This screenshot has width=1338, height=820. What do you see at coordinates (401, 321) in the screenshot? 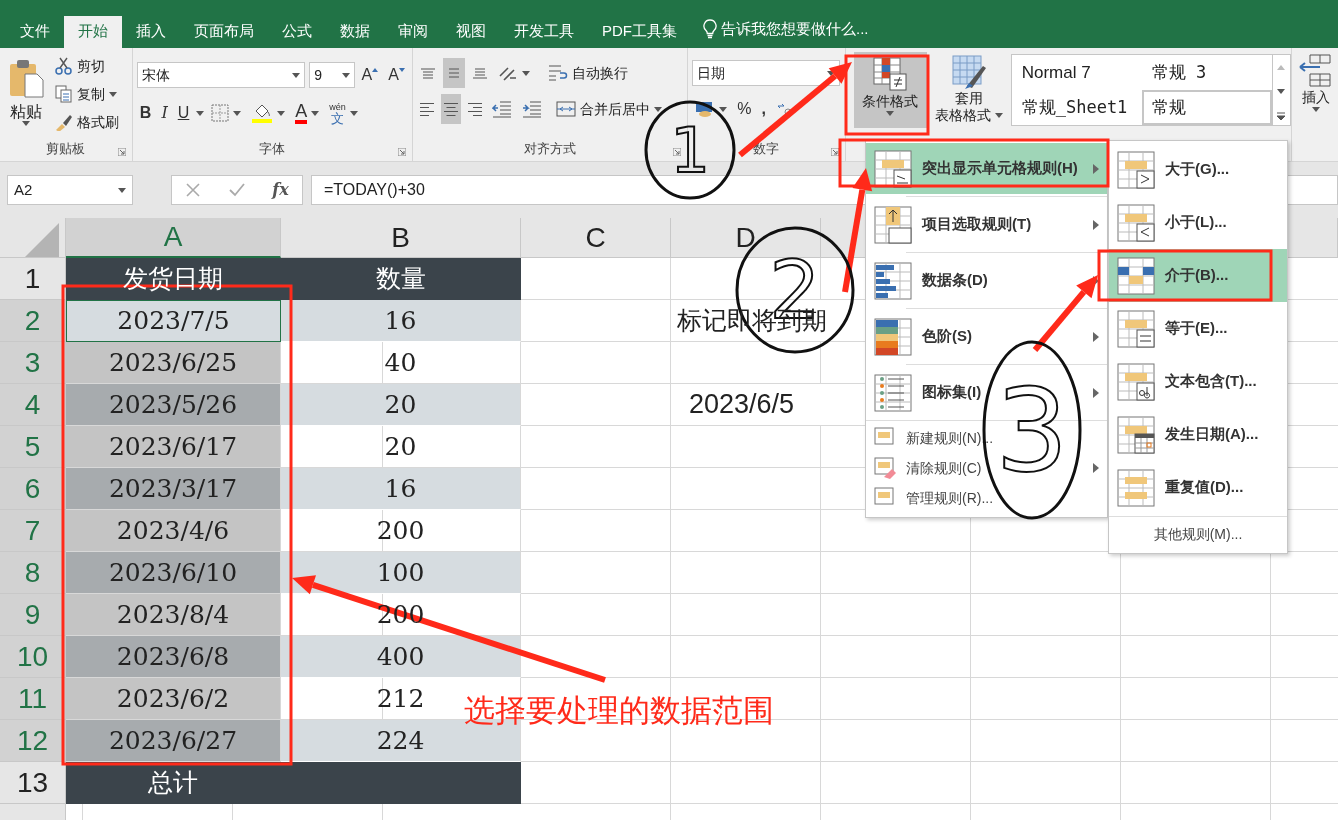
I see `table-cell: 16` at bounding box center [401, 321].